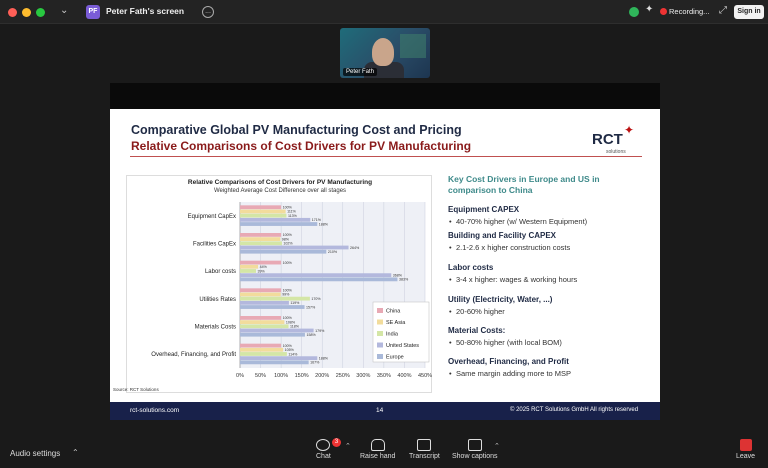  Describe the element at coordinates (424, 445) in the screenshot. I see `transcript-icon` at that location.